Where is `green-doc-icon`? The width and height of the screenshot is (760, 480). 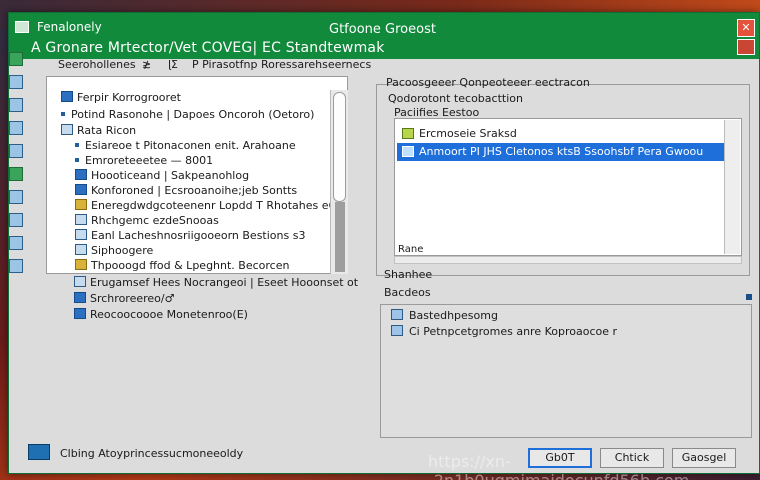 green-doc-icon is located at coordinates (16, 59).